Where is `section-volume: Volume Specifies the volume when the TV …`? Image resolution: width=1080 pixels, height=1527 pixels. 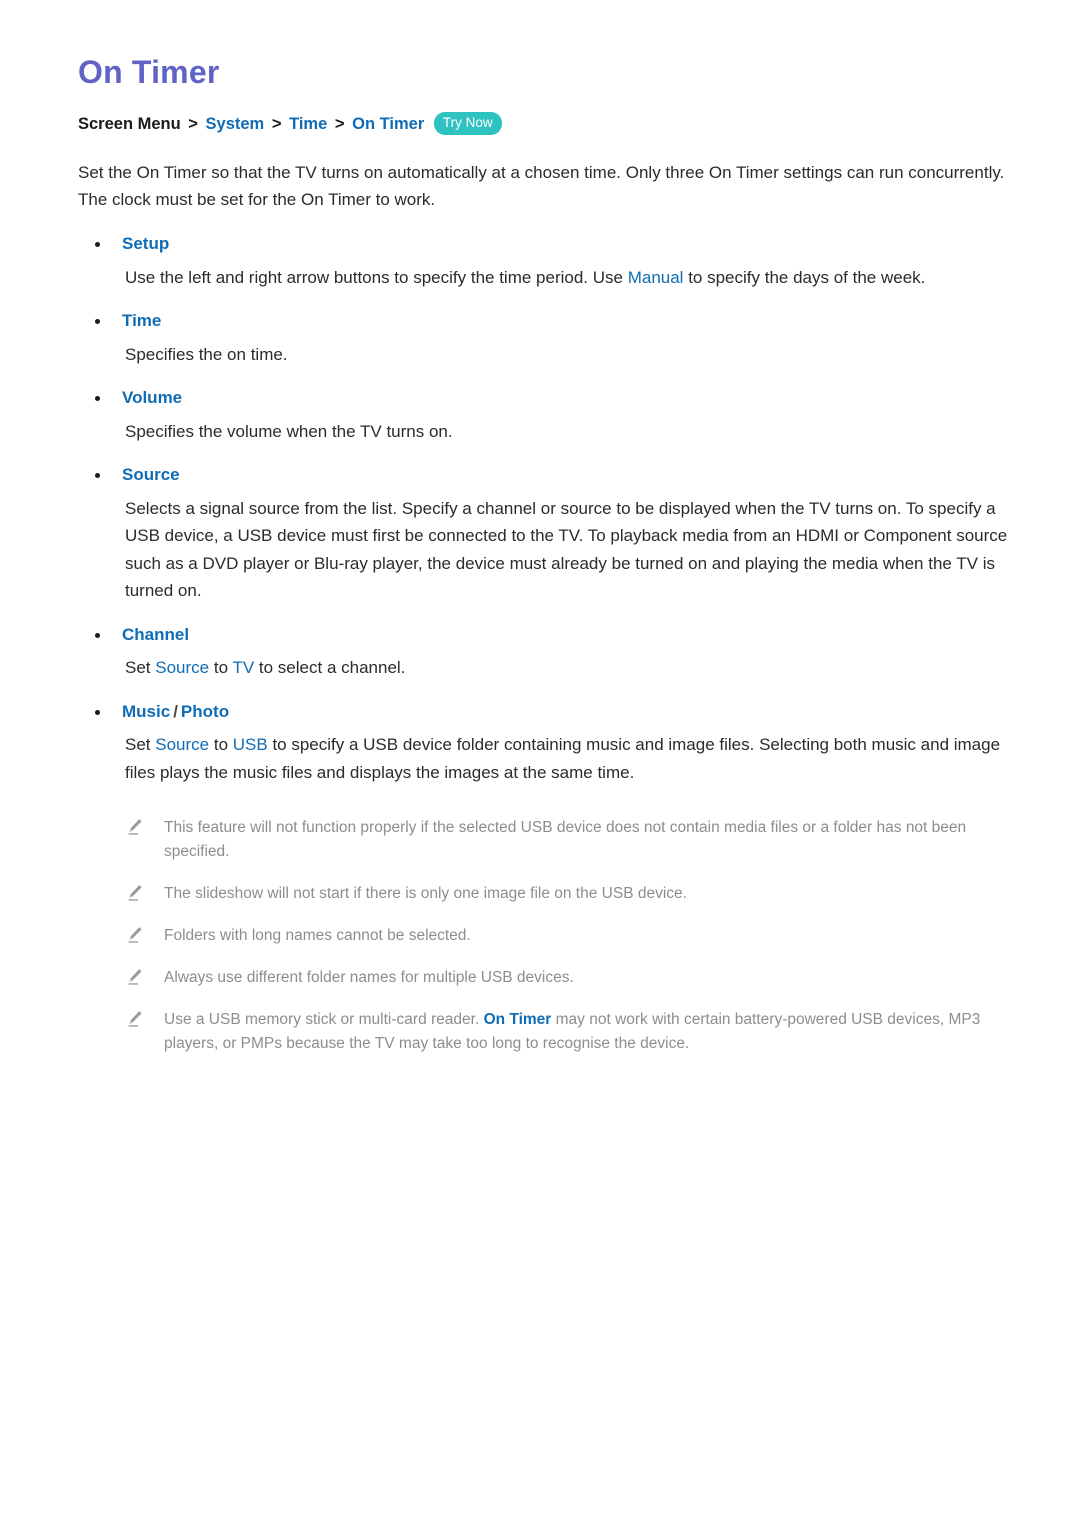 section-volume: Volume Specifies the volume when the TV … is located at coordinates (543, 415).